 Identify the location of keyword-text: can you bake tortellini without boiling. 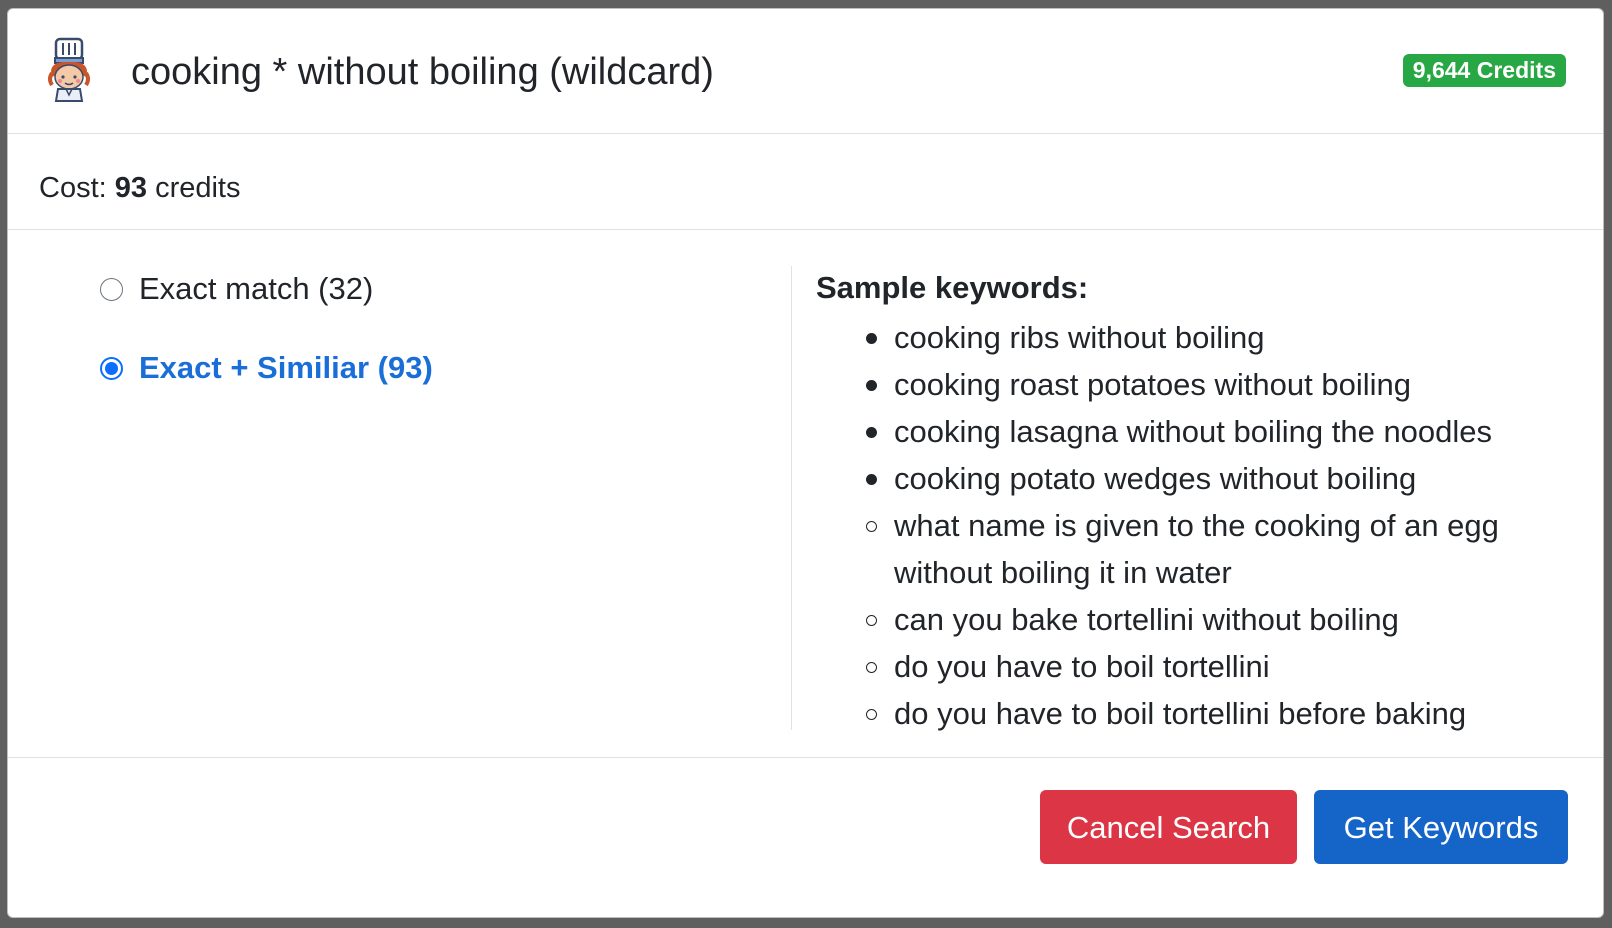
(1146, 619).